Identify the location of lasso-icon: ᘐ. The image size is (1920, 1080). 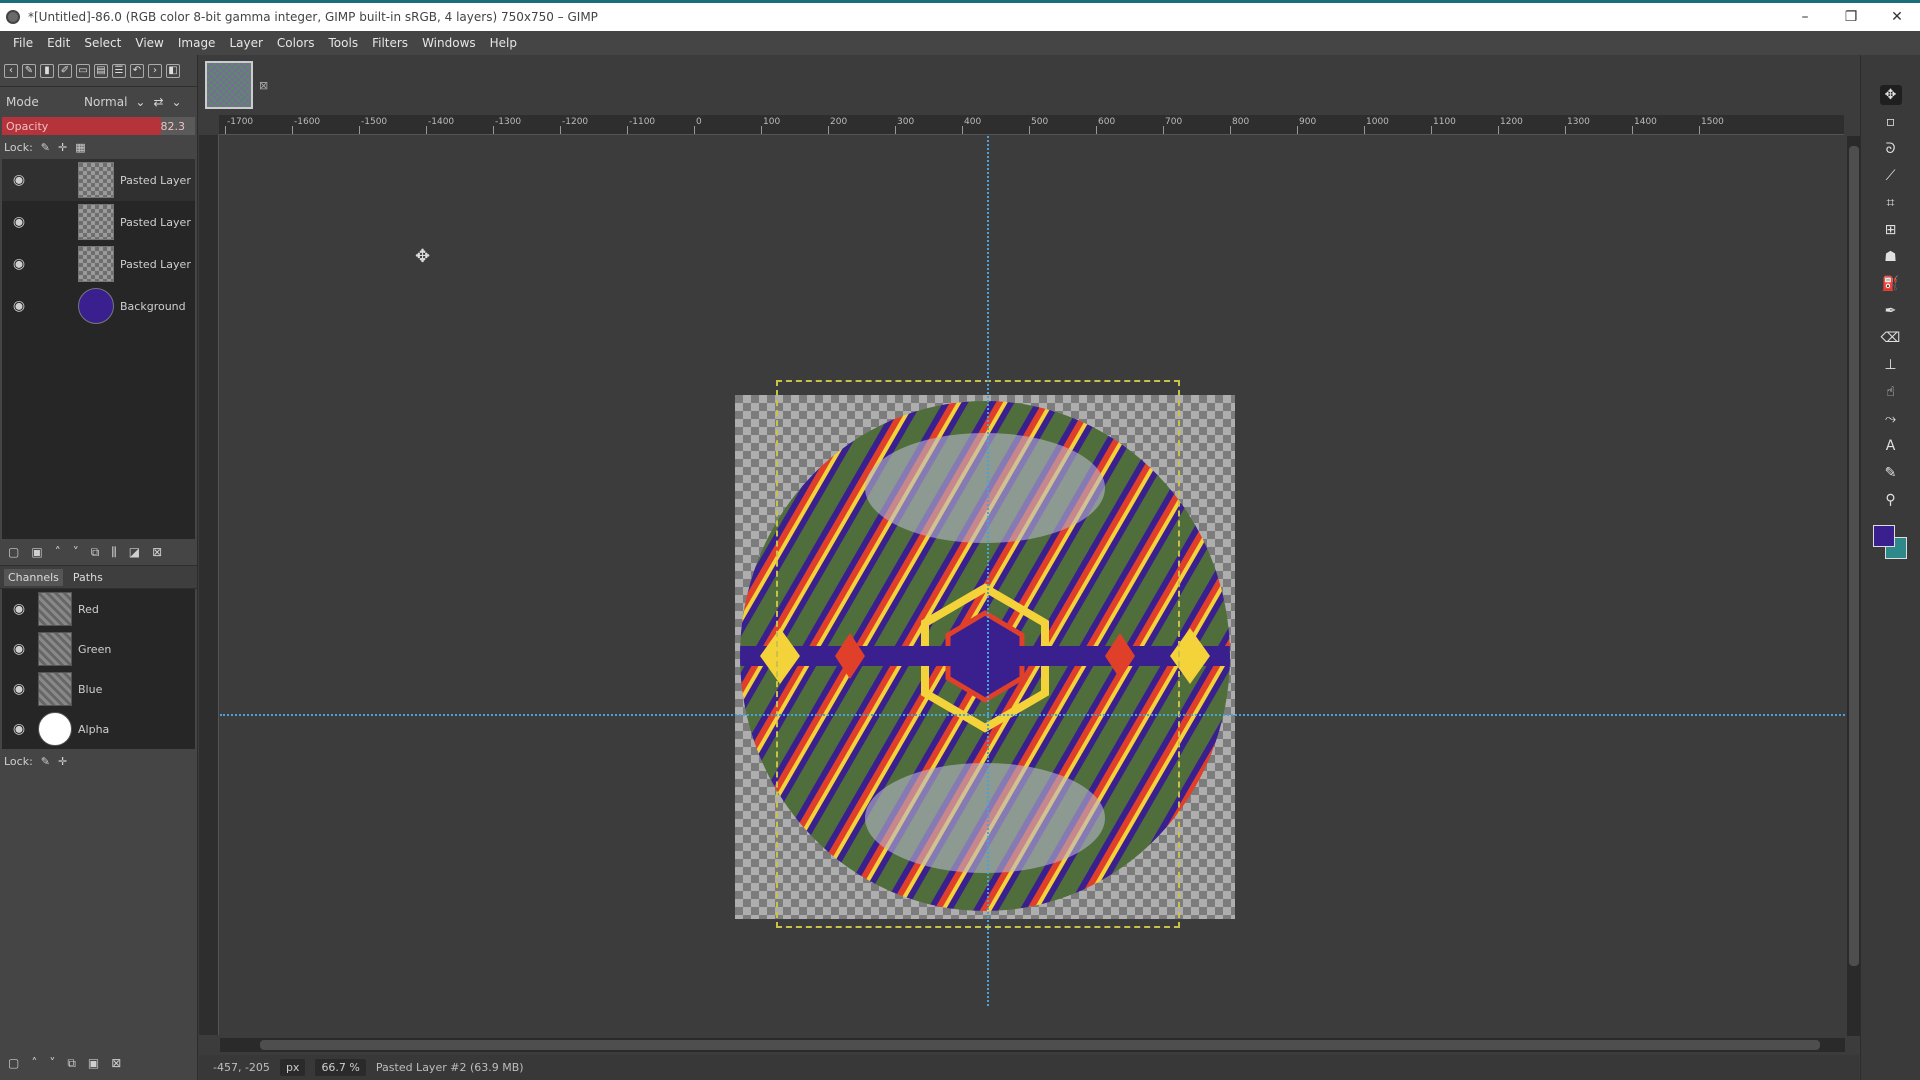
(1891, 149).